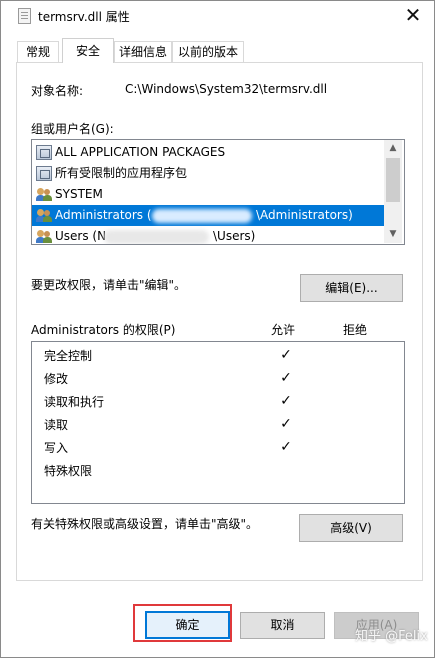 This screenshot has width=435, height=658. What do you see at coordinates (393, 180) in the screenshot?
I see `scroll-thumb` at bounding box center [393, 180].